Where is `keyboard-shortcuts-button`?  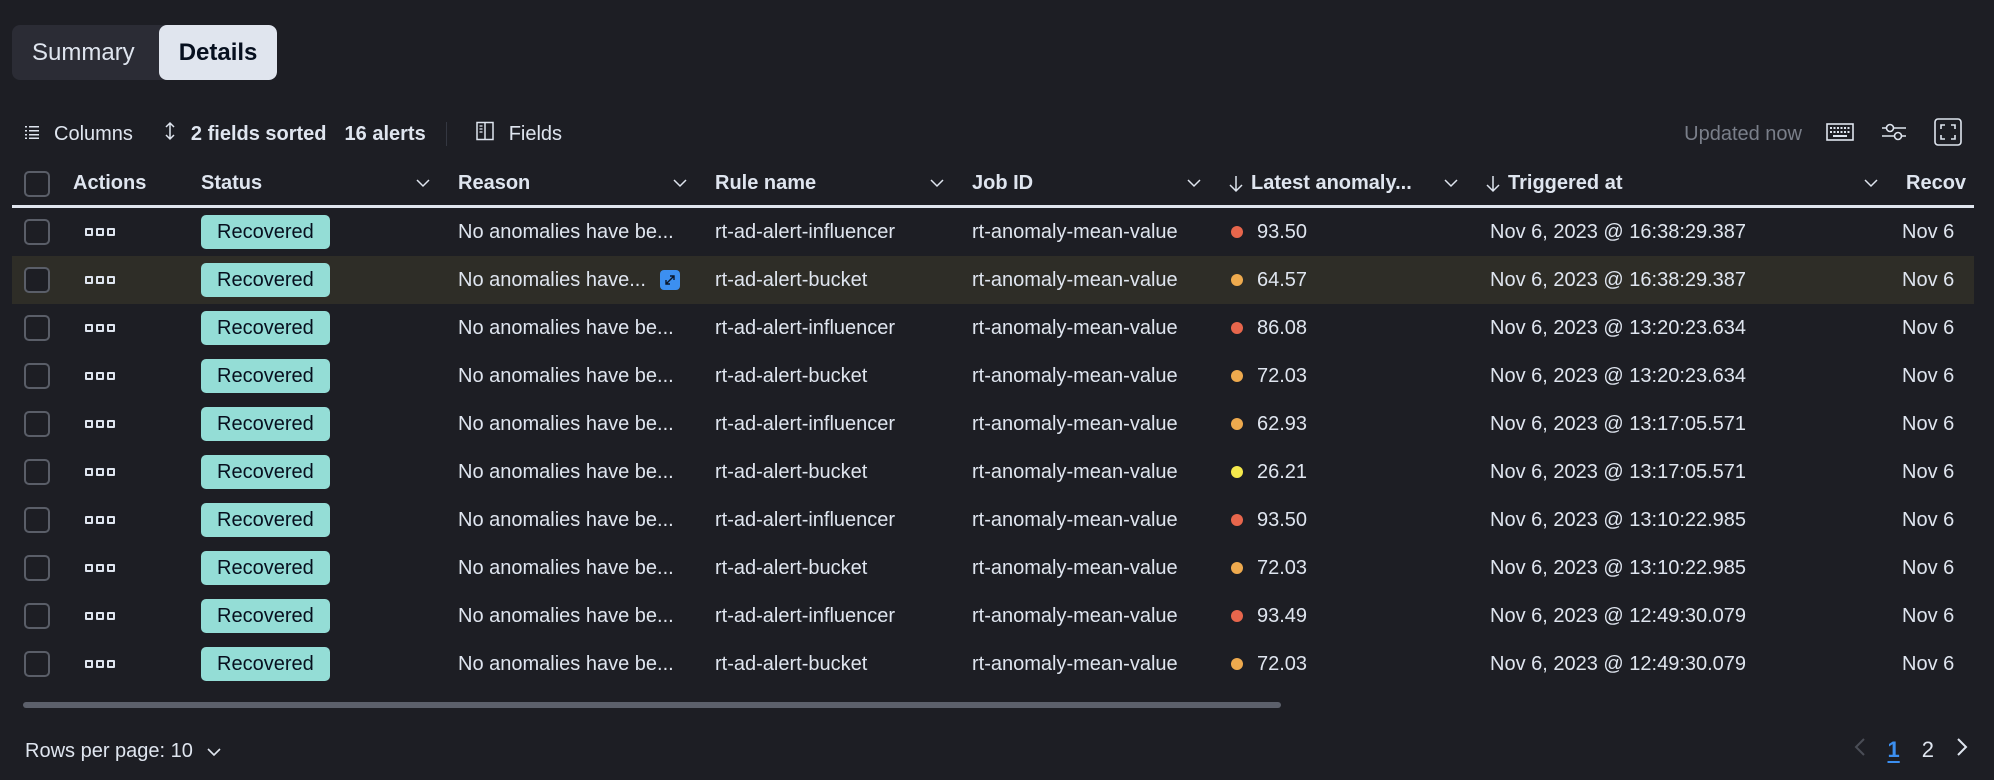 keyboard-shortcuts-button is located at coordinates (1840, 134).